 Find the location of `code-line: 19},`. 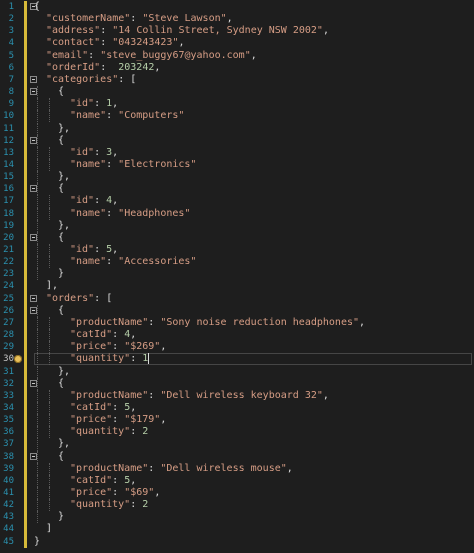

code-line: 19}, is located at coordinates (237, 225).